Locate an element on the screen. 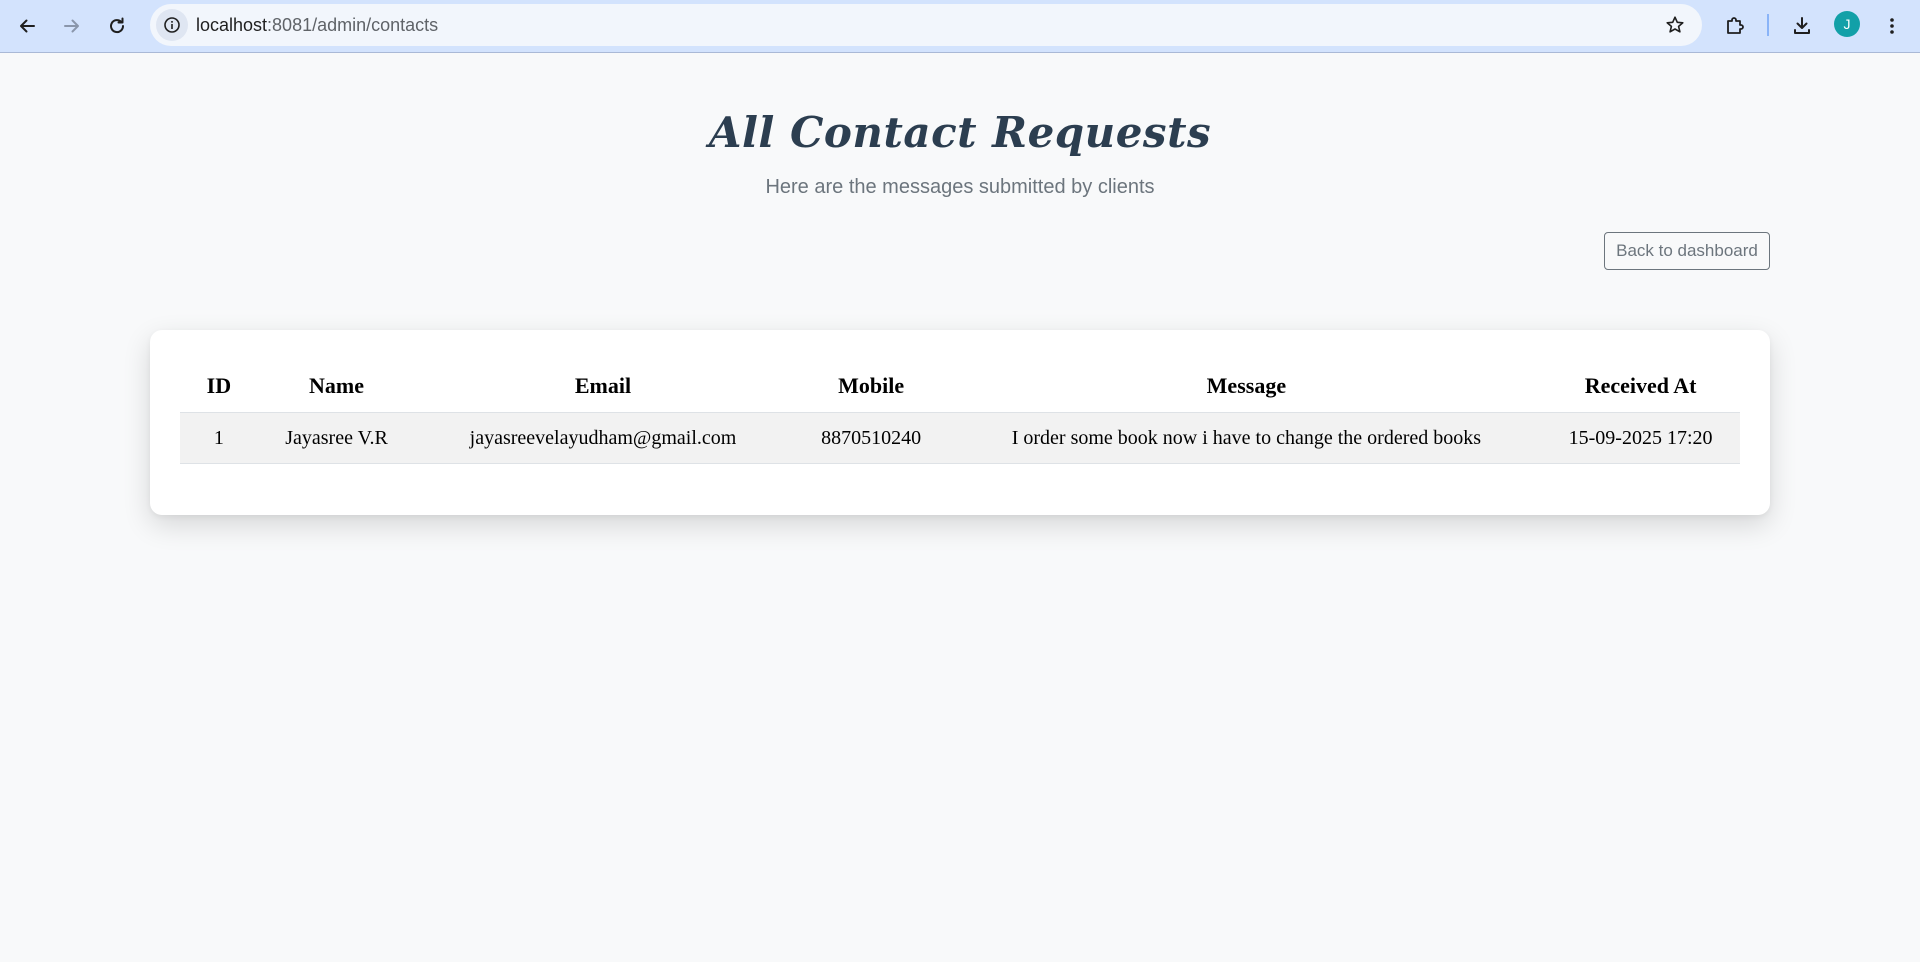  back-to-dashboard-button: Back to dashboard is located at coordinates (1687, 251).